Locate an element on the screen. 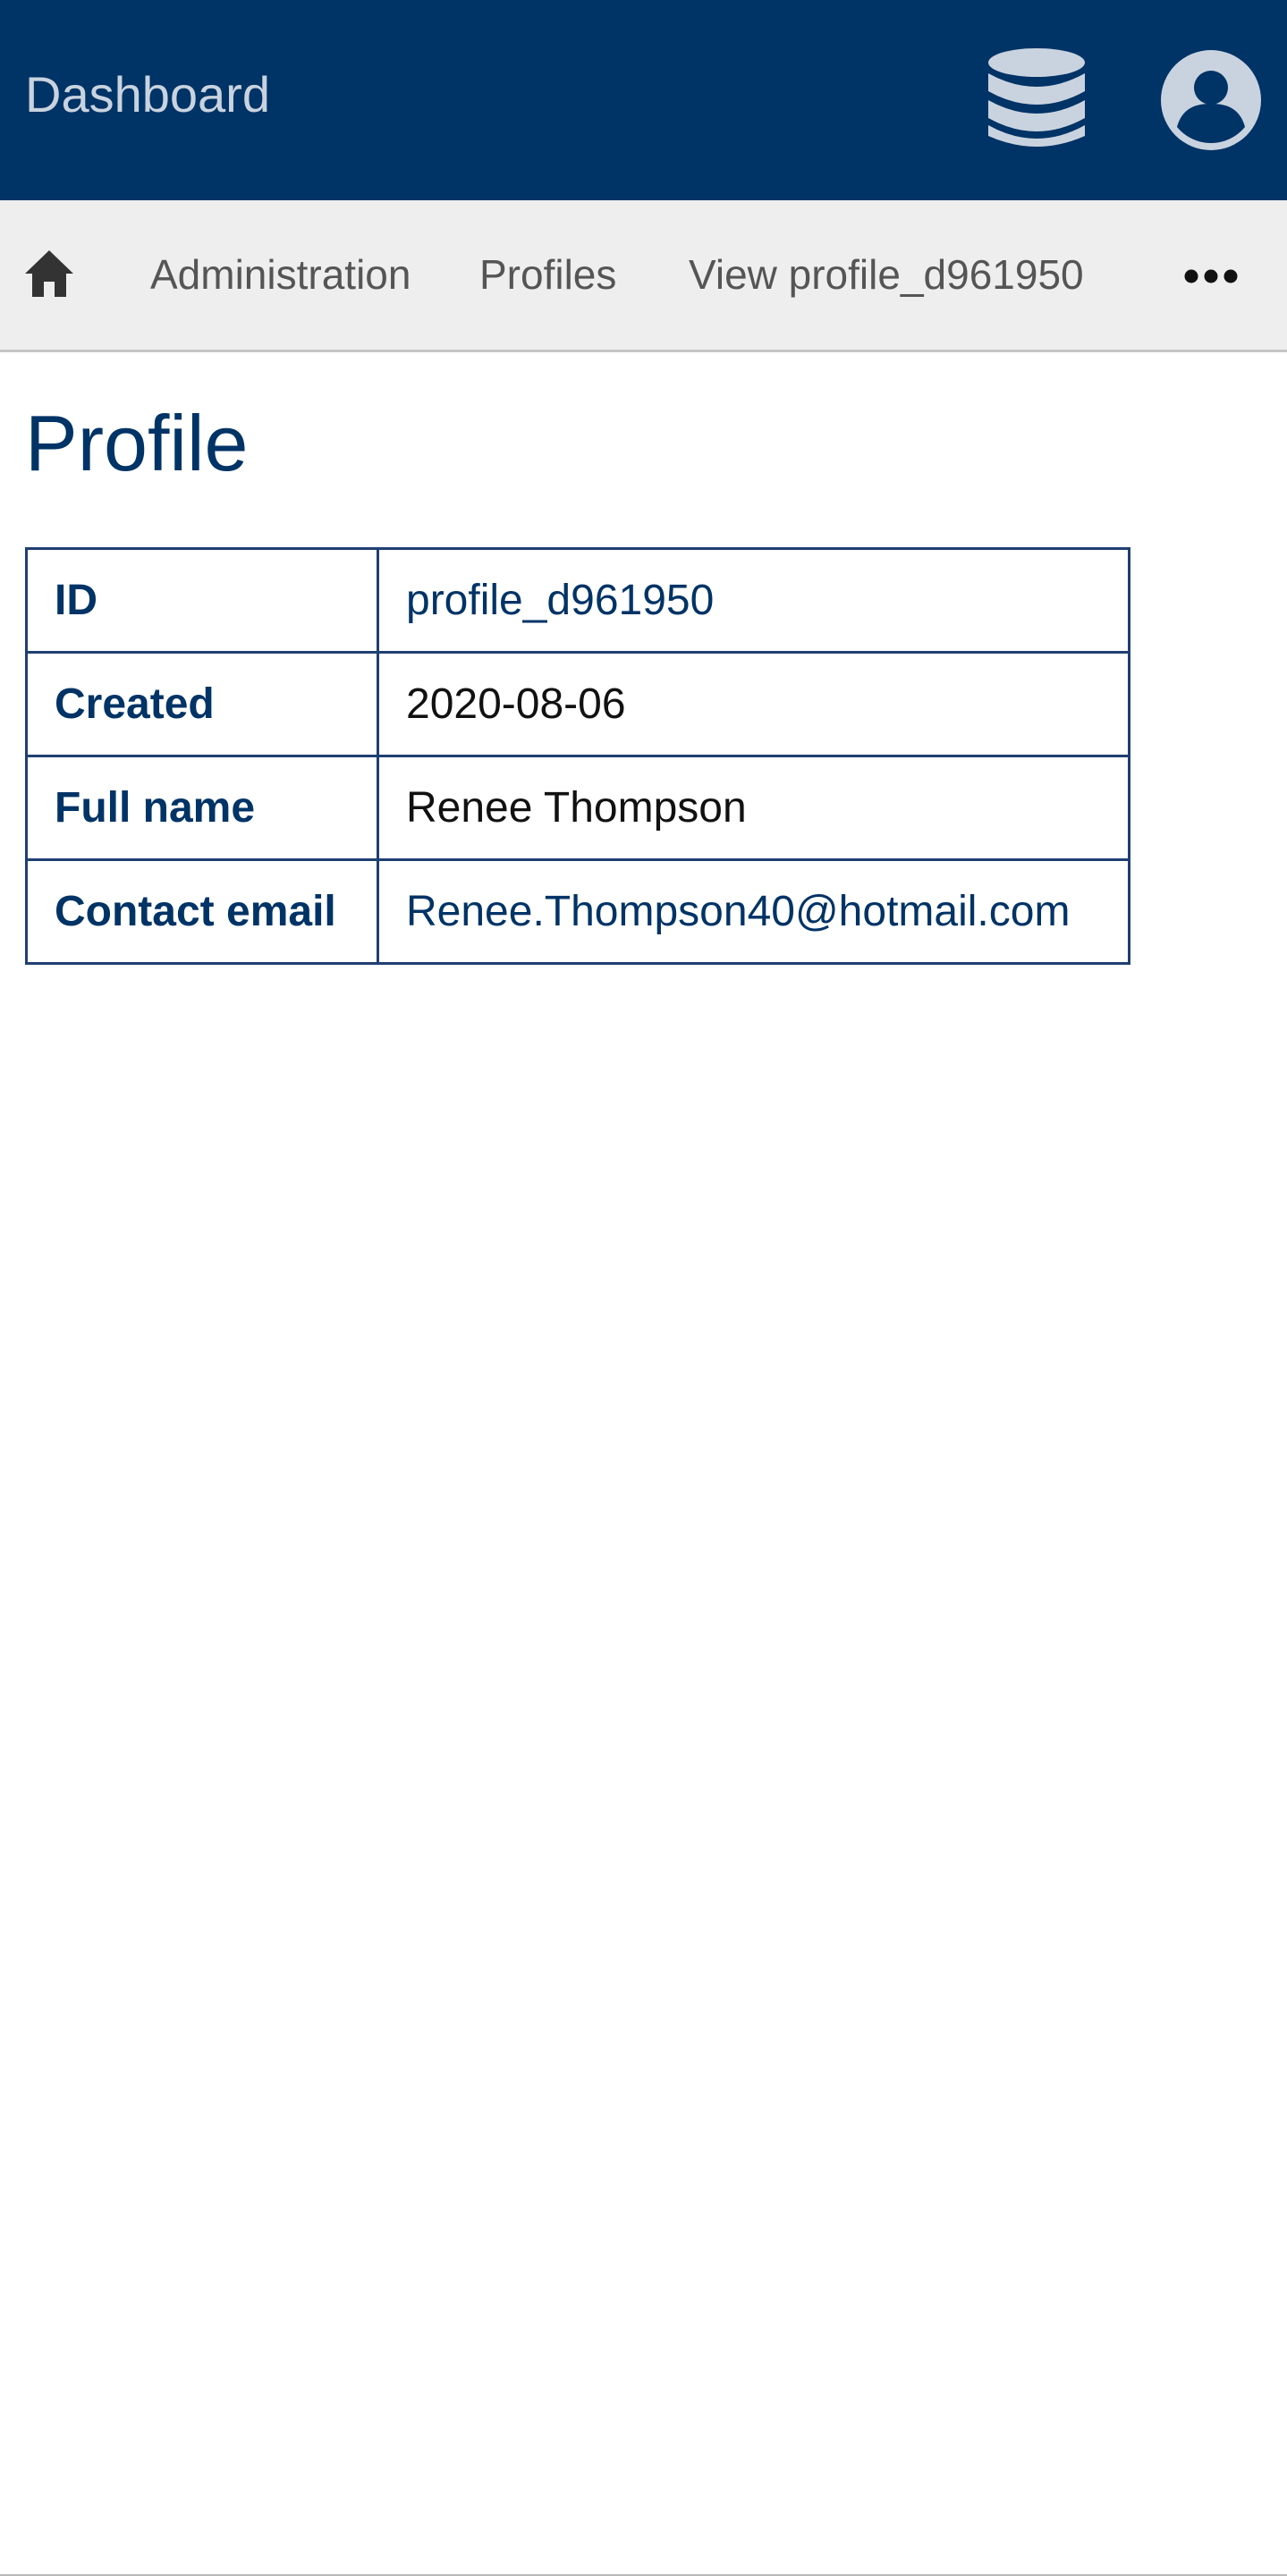 The width and height of the screenshot is (1287, 2576). contact-email-link: Renee.Thompson40@hotmail.com is located at coordinates (738, 911).